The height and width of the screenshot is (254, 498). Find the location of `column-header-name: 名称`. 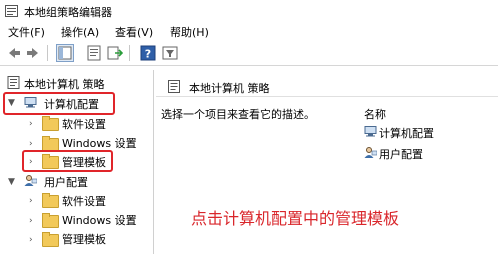

column-header-name: 名称 is located at coordinates (375, 114).